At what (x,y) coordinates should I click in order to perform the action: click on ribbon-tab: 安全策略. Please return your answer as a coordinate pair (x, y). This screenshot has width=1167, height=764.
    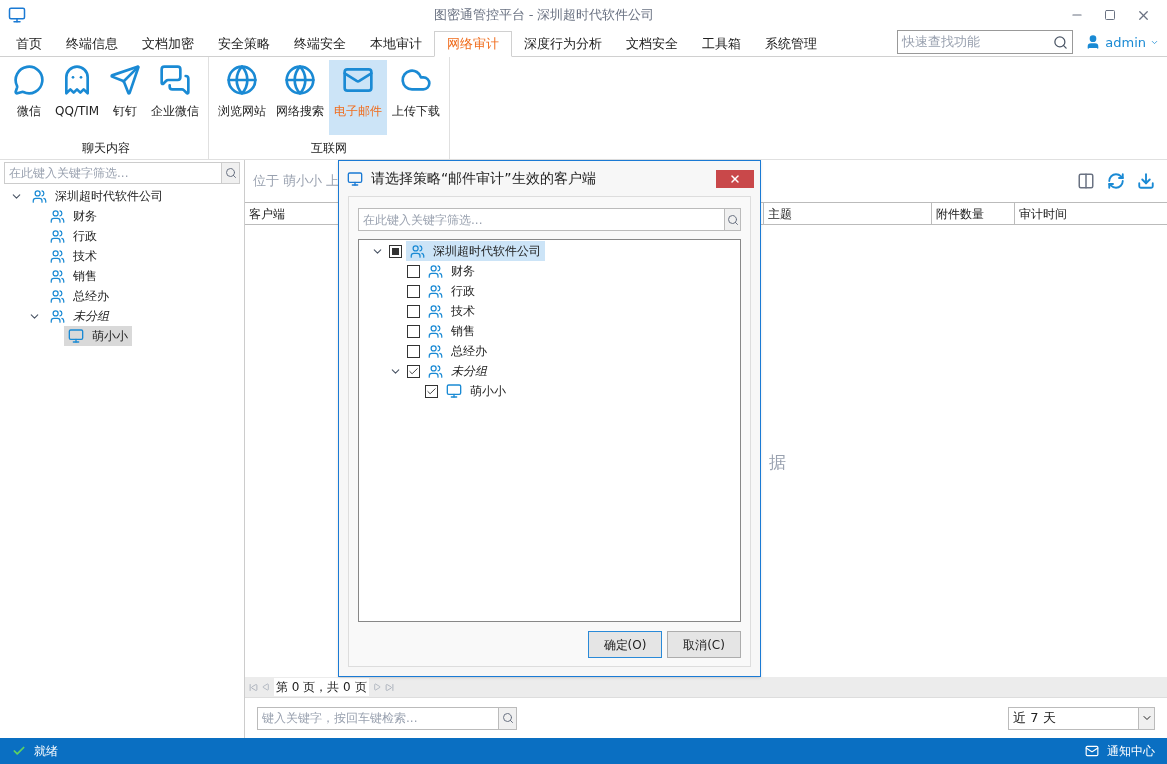
    Looking at the image, I should click on (244, 44).